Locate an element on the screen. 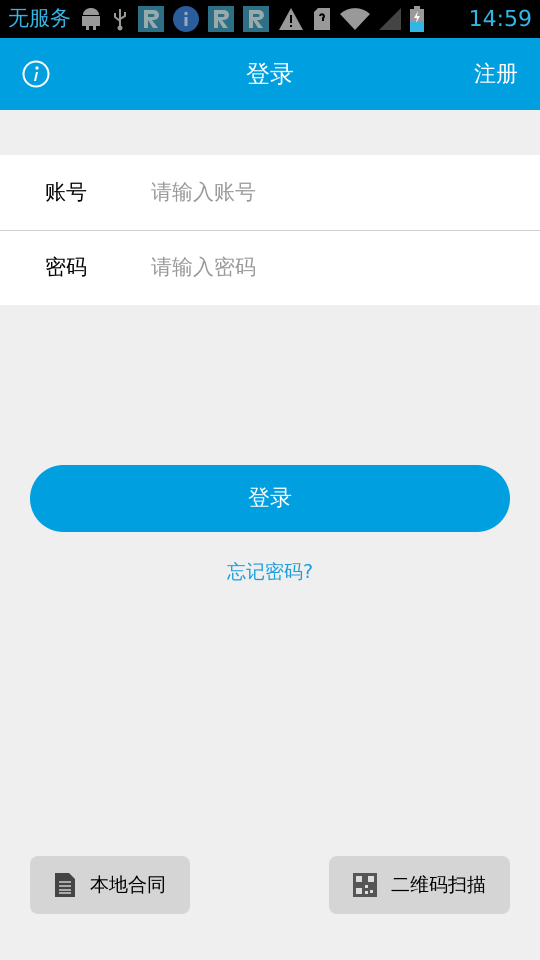 This screenshot has width=540, height=960. field-label: 密码 is located at coordinates (66, 268).